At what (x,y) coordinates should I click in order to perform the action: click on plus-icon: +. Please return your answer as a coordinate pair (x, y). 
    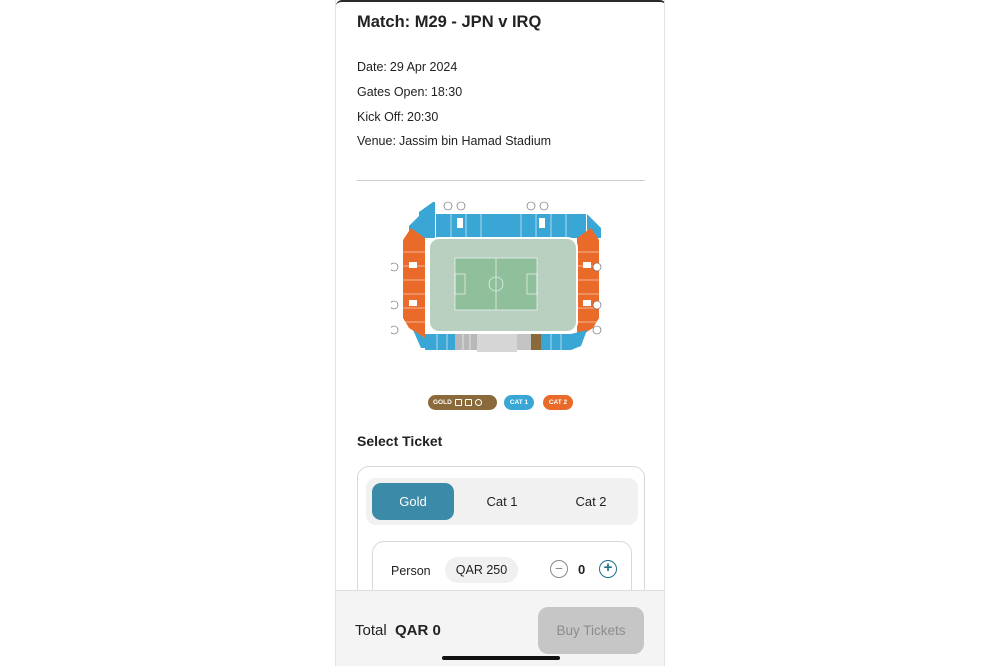
    Looking at the image, I should click on (608, 569).